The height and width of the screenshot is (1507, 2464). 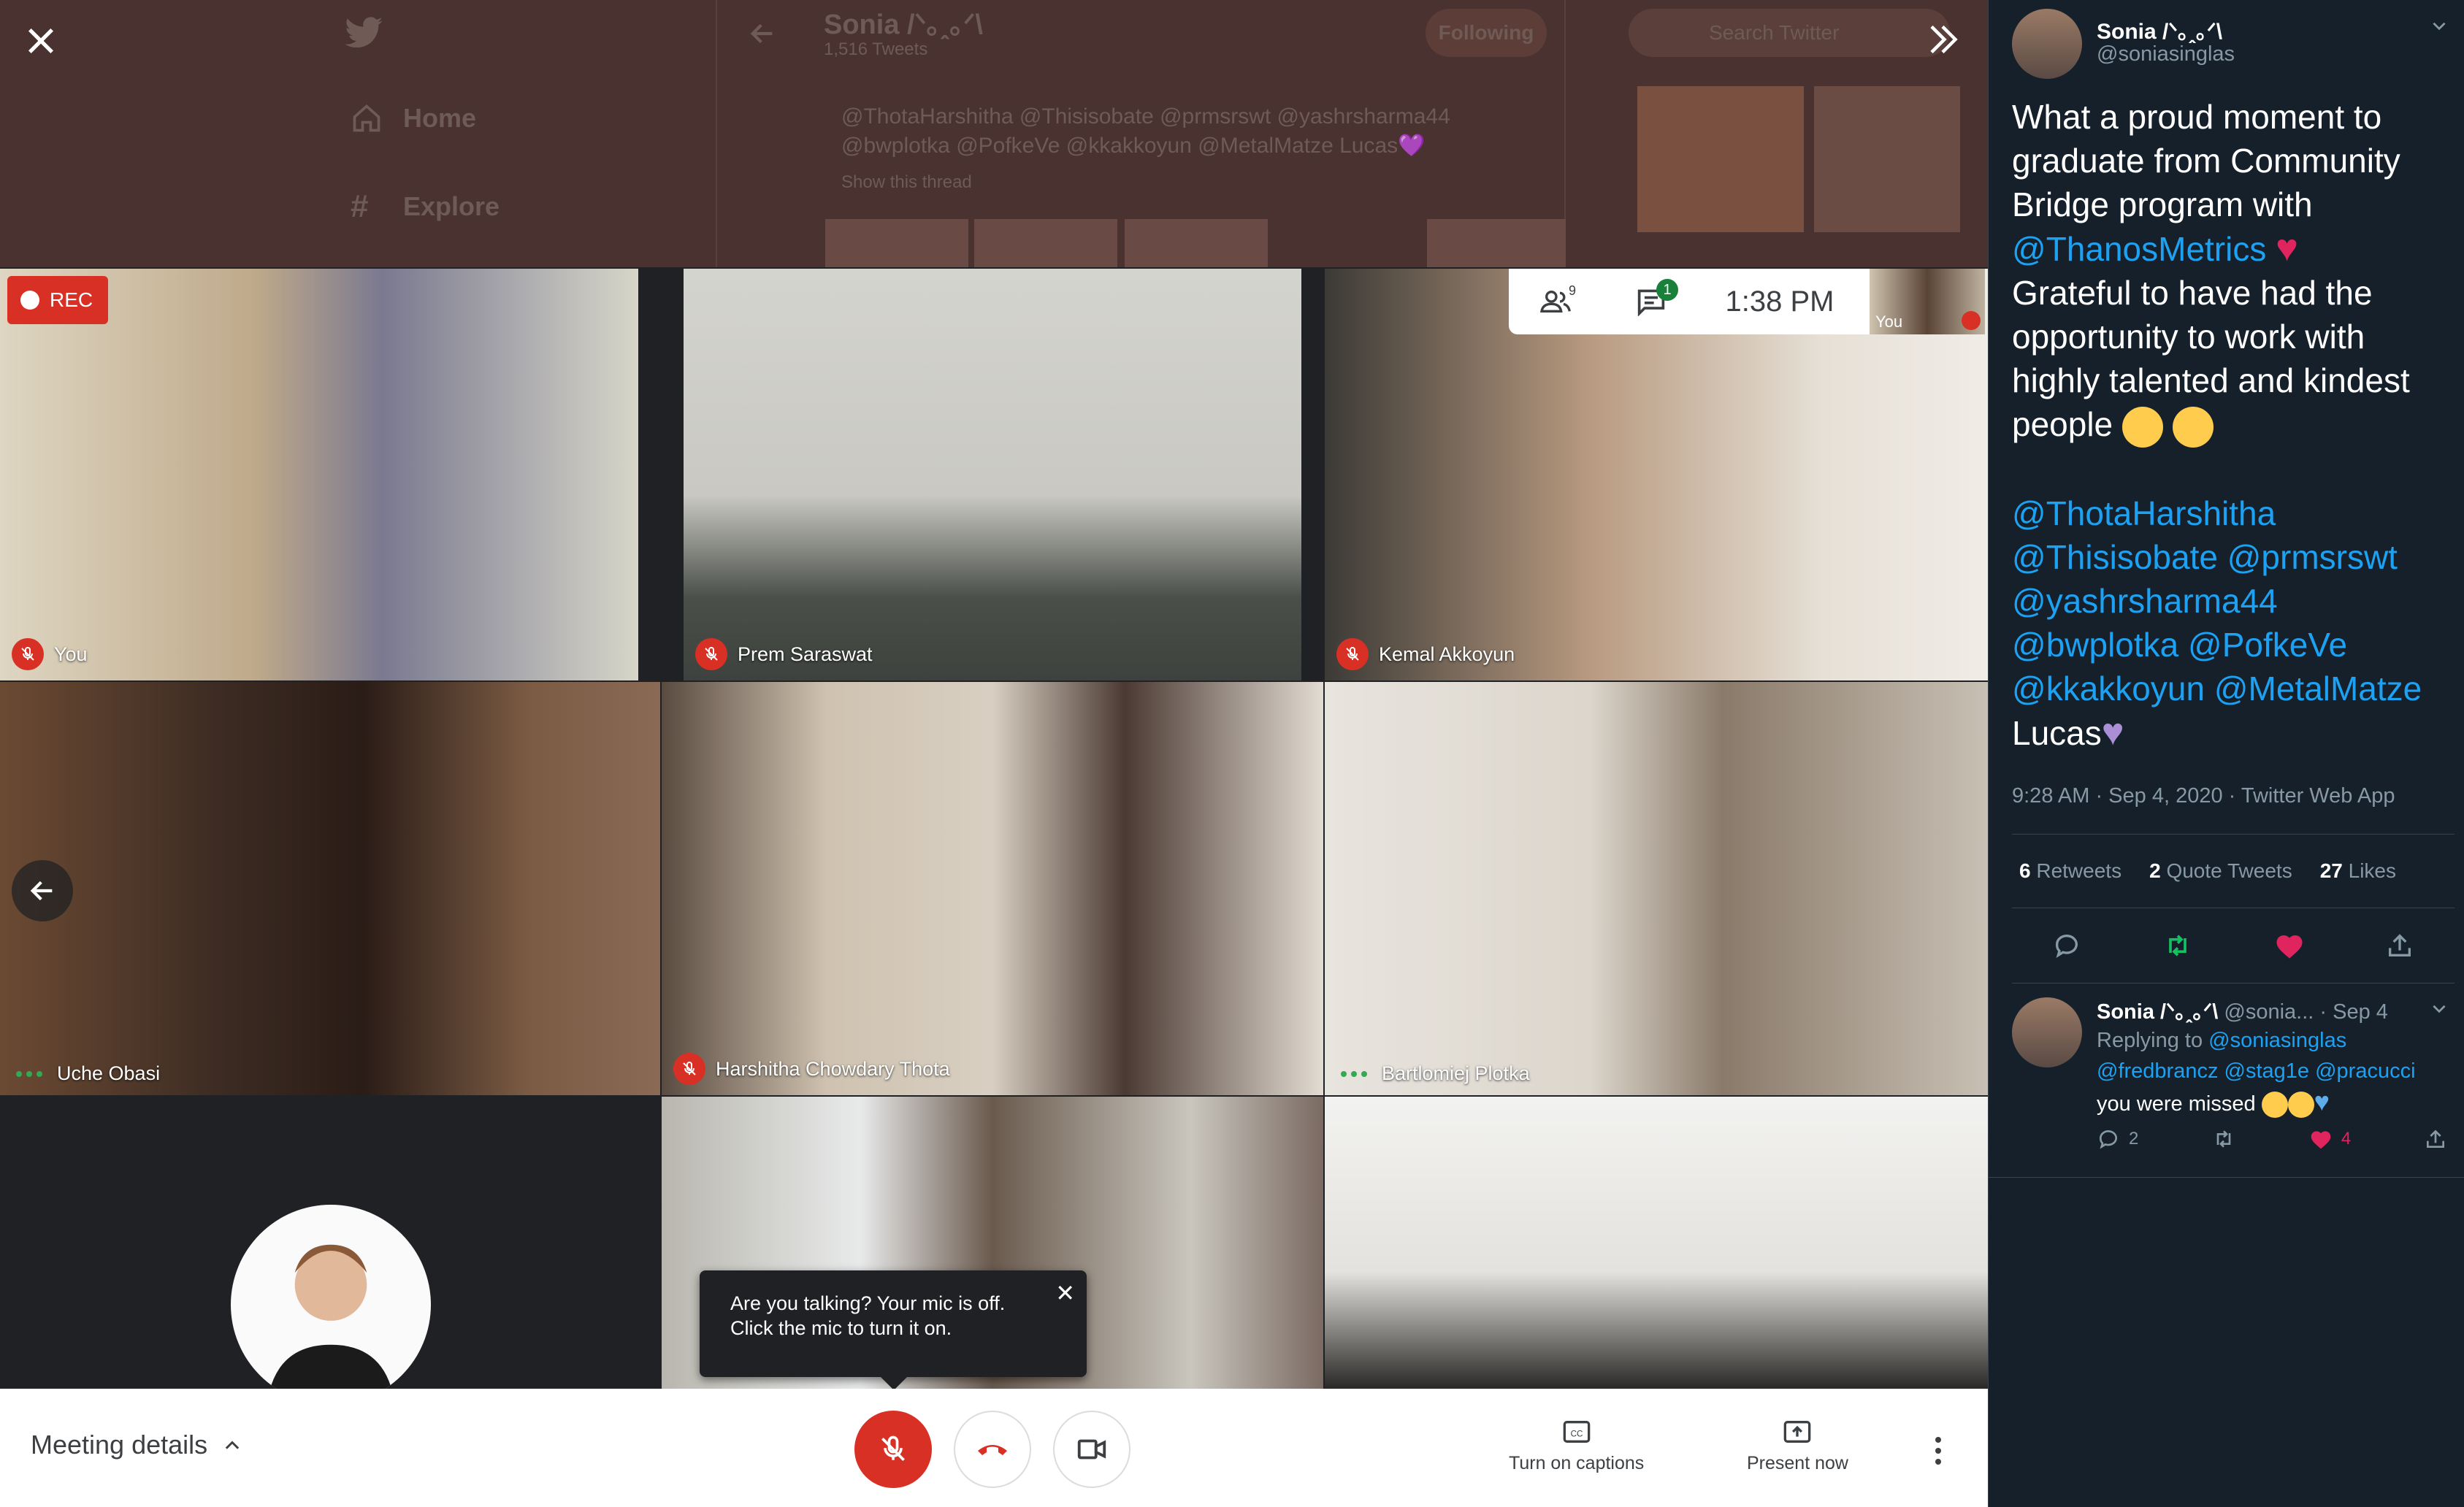 What do you see at coordinates (2145, 601) in the screenshot?
I see `mention: @yashrsharma44` at bounding box center [2145, 601].